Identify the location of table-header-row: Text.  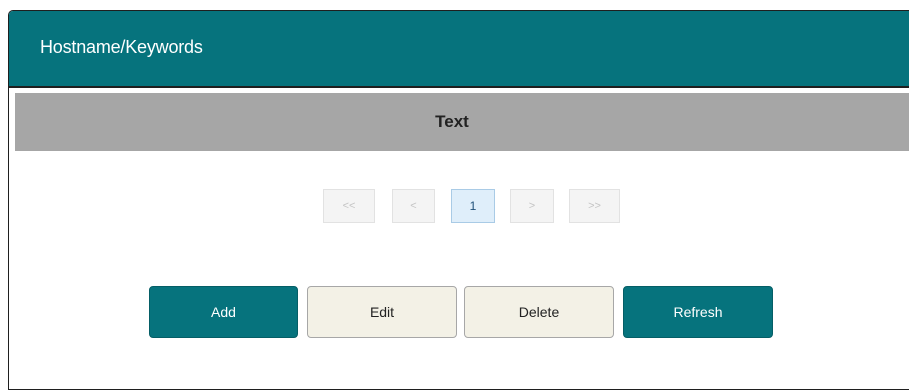
(462, 122).